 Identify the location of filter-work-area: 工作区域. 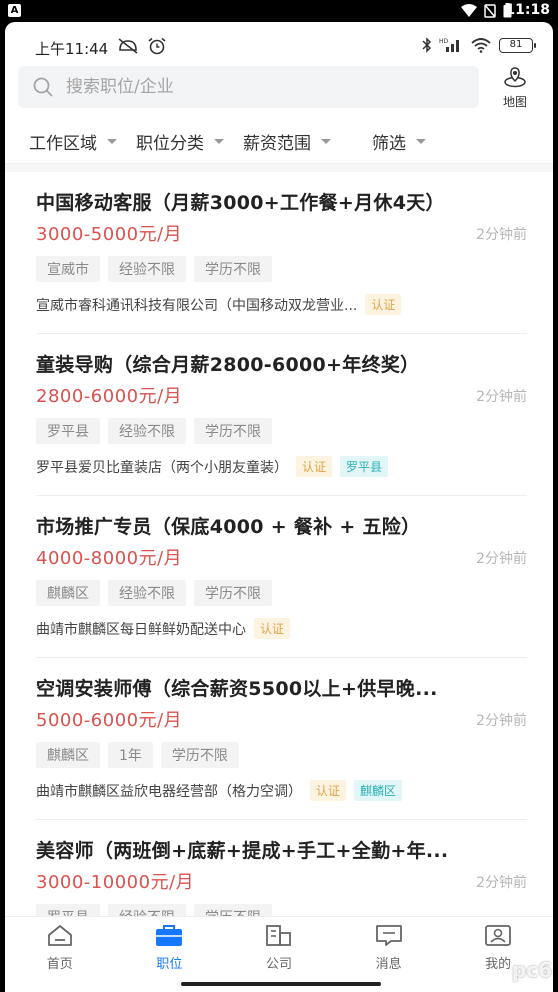
(73, 141).